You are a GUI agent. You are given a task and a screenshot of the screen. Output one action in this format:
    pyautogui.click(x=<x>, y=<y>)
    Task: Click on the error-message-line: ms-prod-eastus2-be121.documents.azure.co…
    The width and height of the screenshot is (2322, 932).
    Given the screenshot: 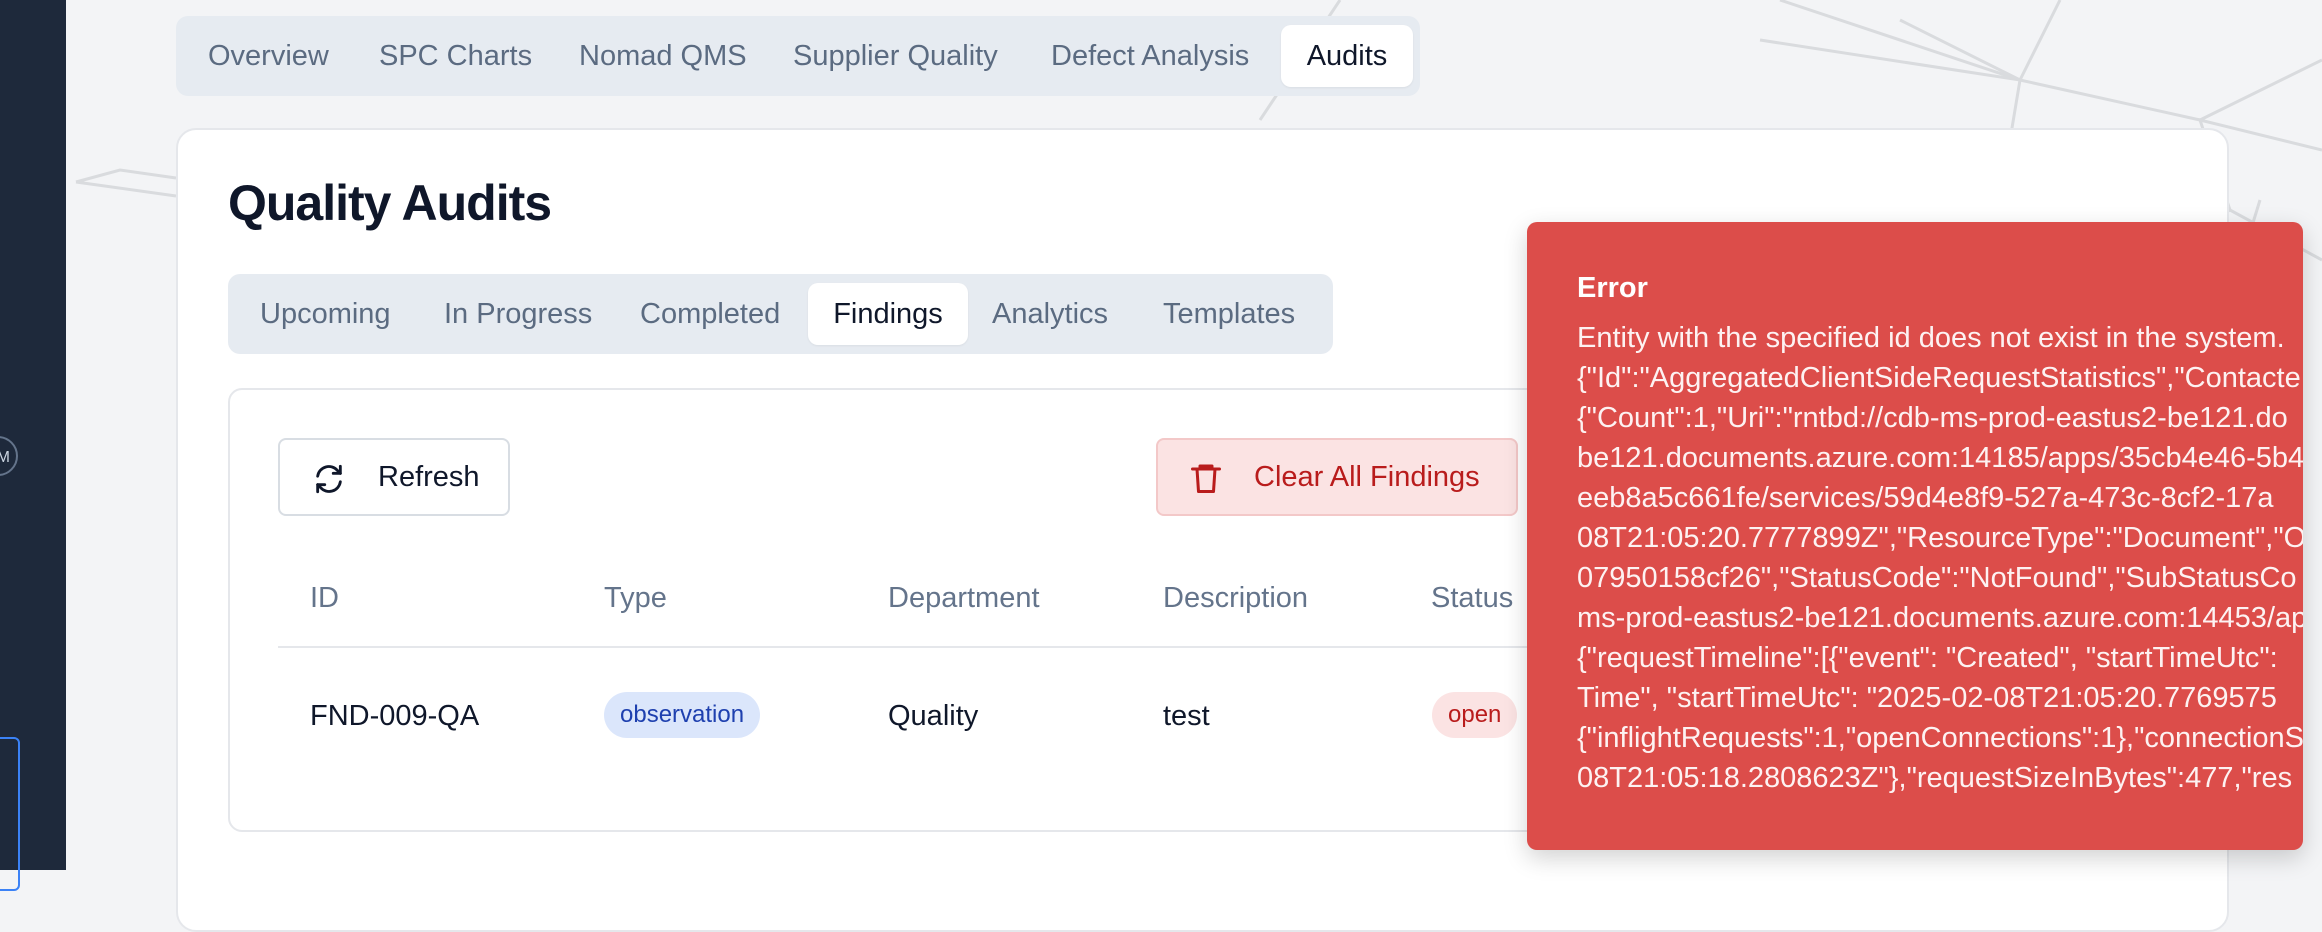 What is the action you would take?
    pyautogui.click(x=1940, y=618)
    